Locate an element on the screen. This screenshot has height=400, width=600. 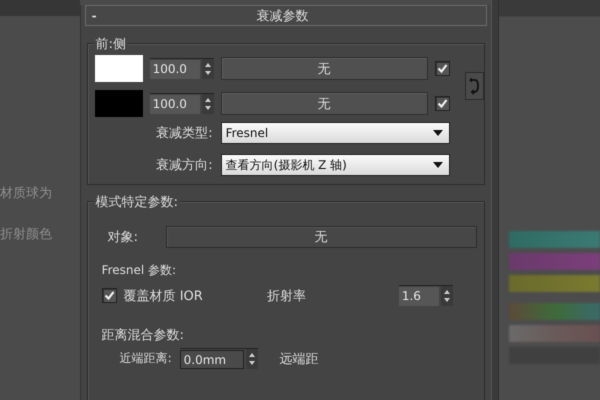
section-label: 距离混合参数: is located at coordinates (143, 335).